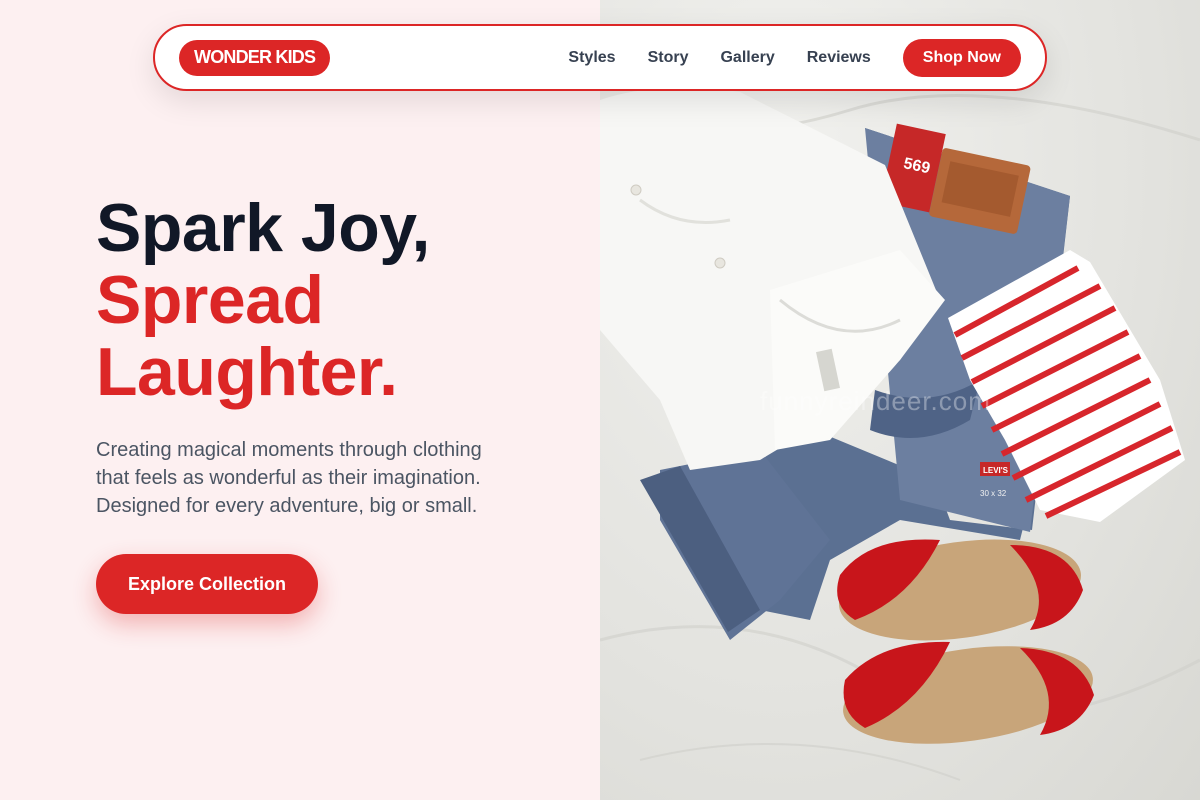 The image size is (1200, 800). I want to click on hero-heading-line1: Spark Joy,, so click(263, 228).